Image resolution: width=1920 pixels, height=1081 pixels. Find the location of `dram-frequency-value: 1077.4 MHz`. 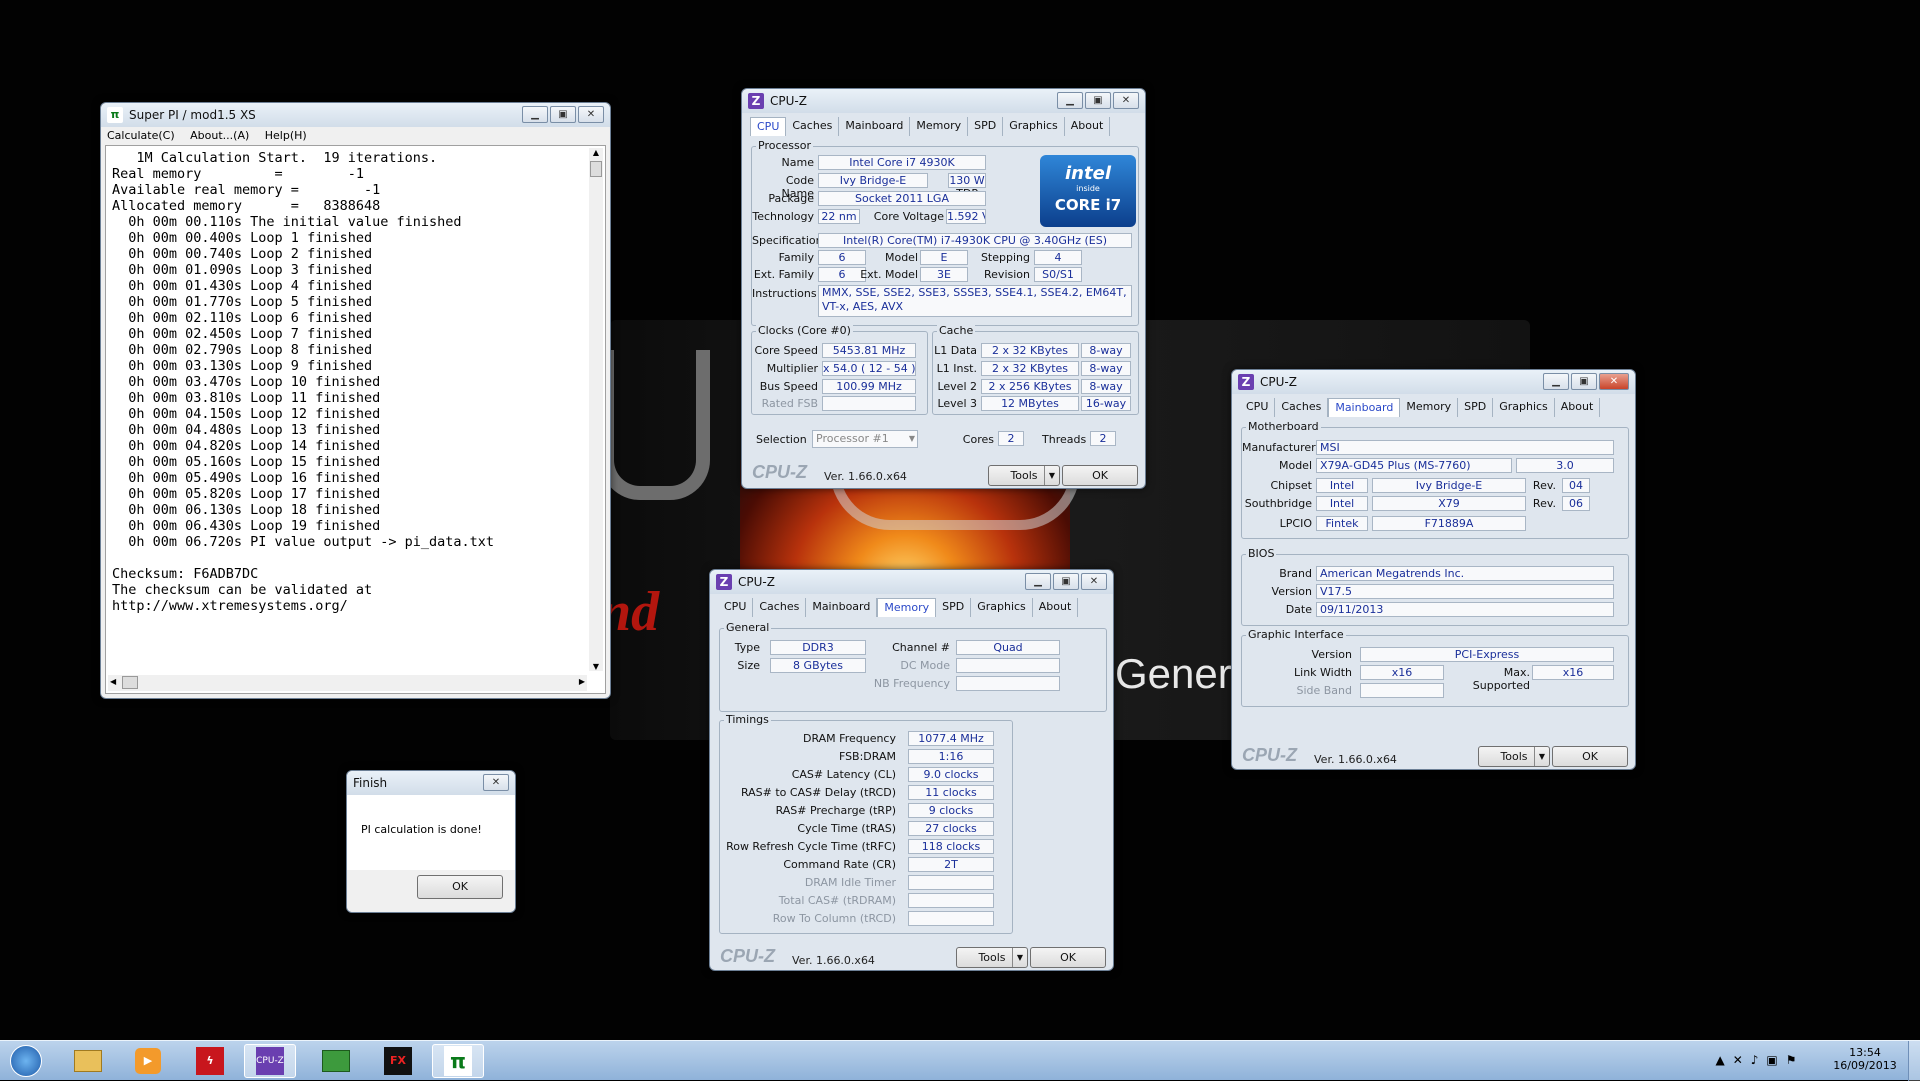

dram-frequency-value: 1077.4 MHz is located at coordinates (951, 738).